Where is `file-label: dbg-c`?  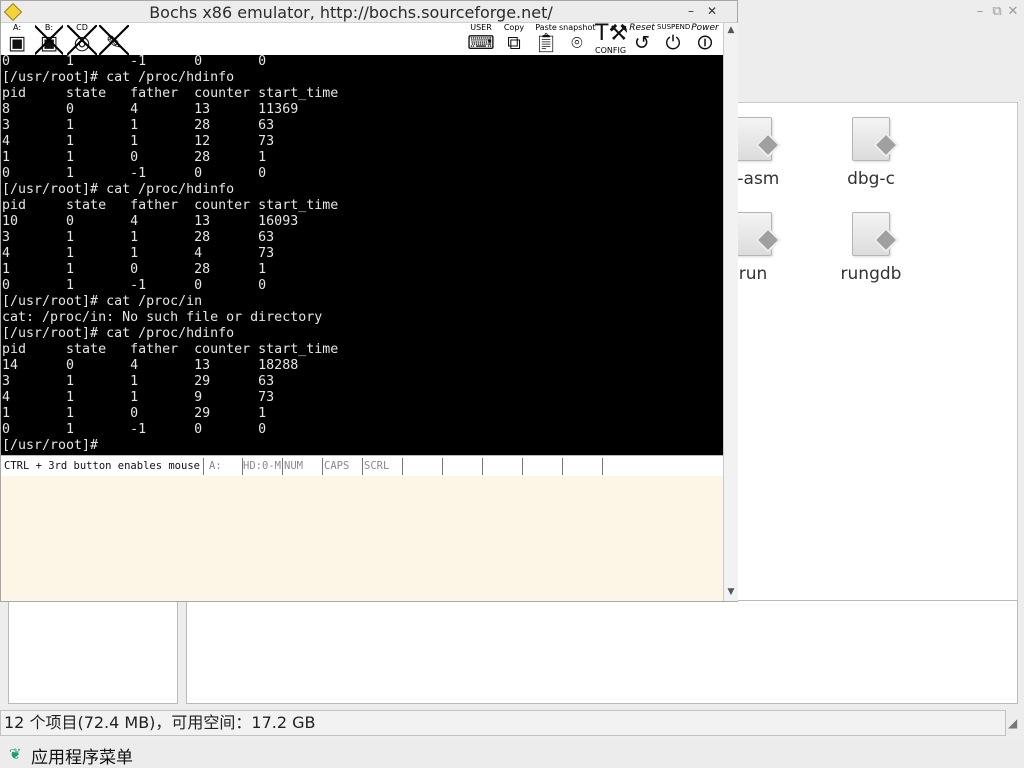 file-label: dbg-c is located at coordinates (871, 179).